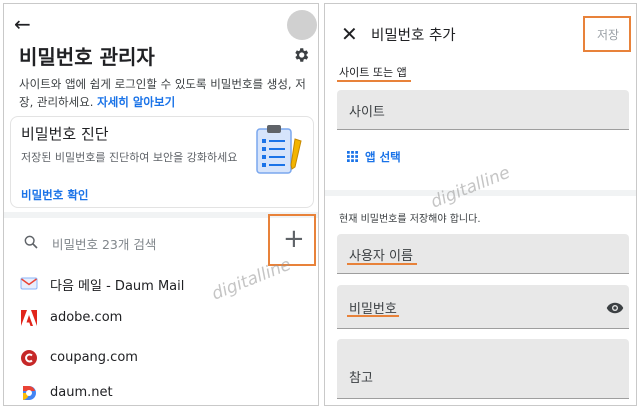 The height and width of the screenshot is (410, 640). What do you see at coordinates (161, 358) in the screenshot?
I see `password-list-item: coupang.com` at bounding box center [161, 358].